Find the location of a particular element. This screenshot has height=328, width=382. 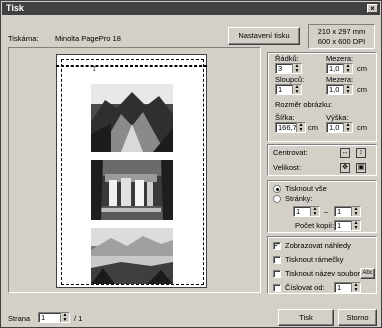

range-dash: – is located at coordinates (326, 211).